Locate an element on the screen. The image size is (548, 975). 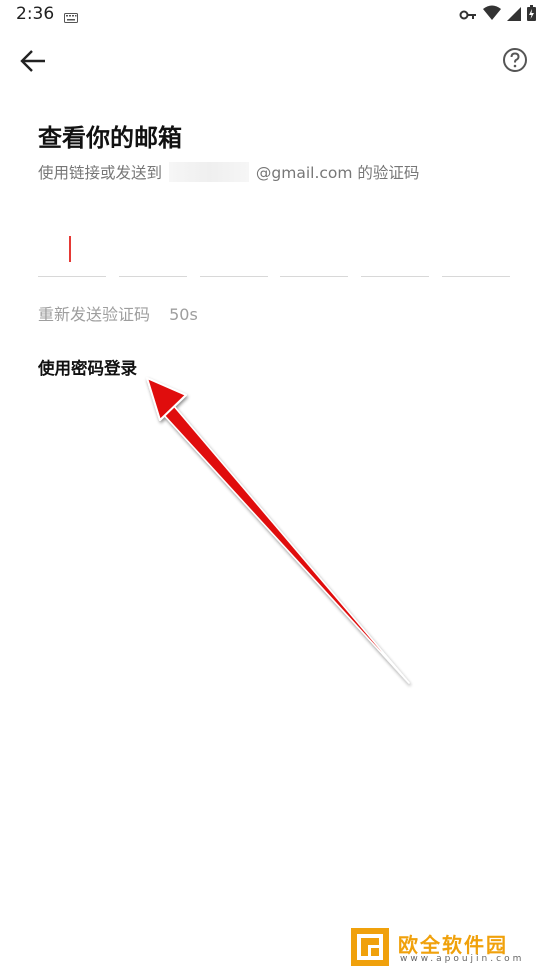
cell-signal-icon is located at coordinates (514, 15).